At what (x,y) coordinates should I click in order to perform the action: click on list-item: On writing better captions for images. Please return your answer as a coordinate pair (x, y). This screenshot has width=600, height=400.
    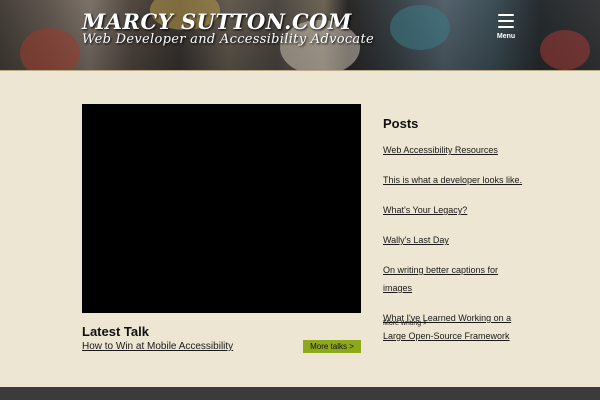
    Looking at the image, I should click on (453, 278).